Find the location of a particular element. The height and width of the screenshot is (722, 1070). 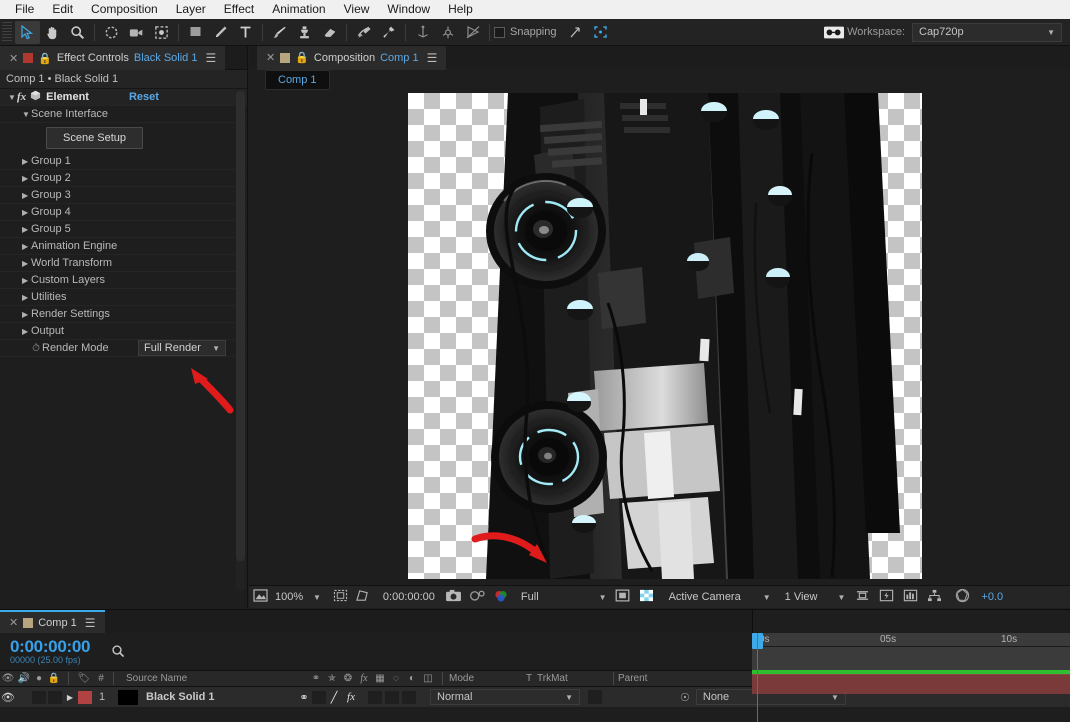

camera-tool is located at coordinates (136, 32).